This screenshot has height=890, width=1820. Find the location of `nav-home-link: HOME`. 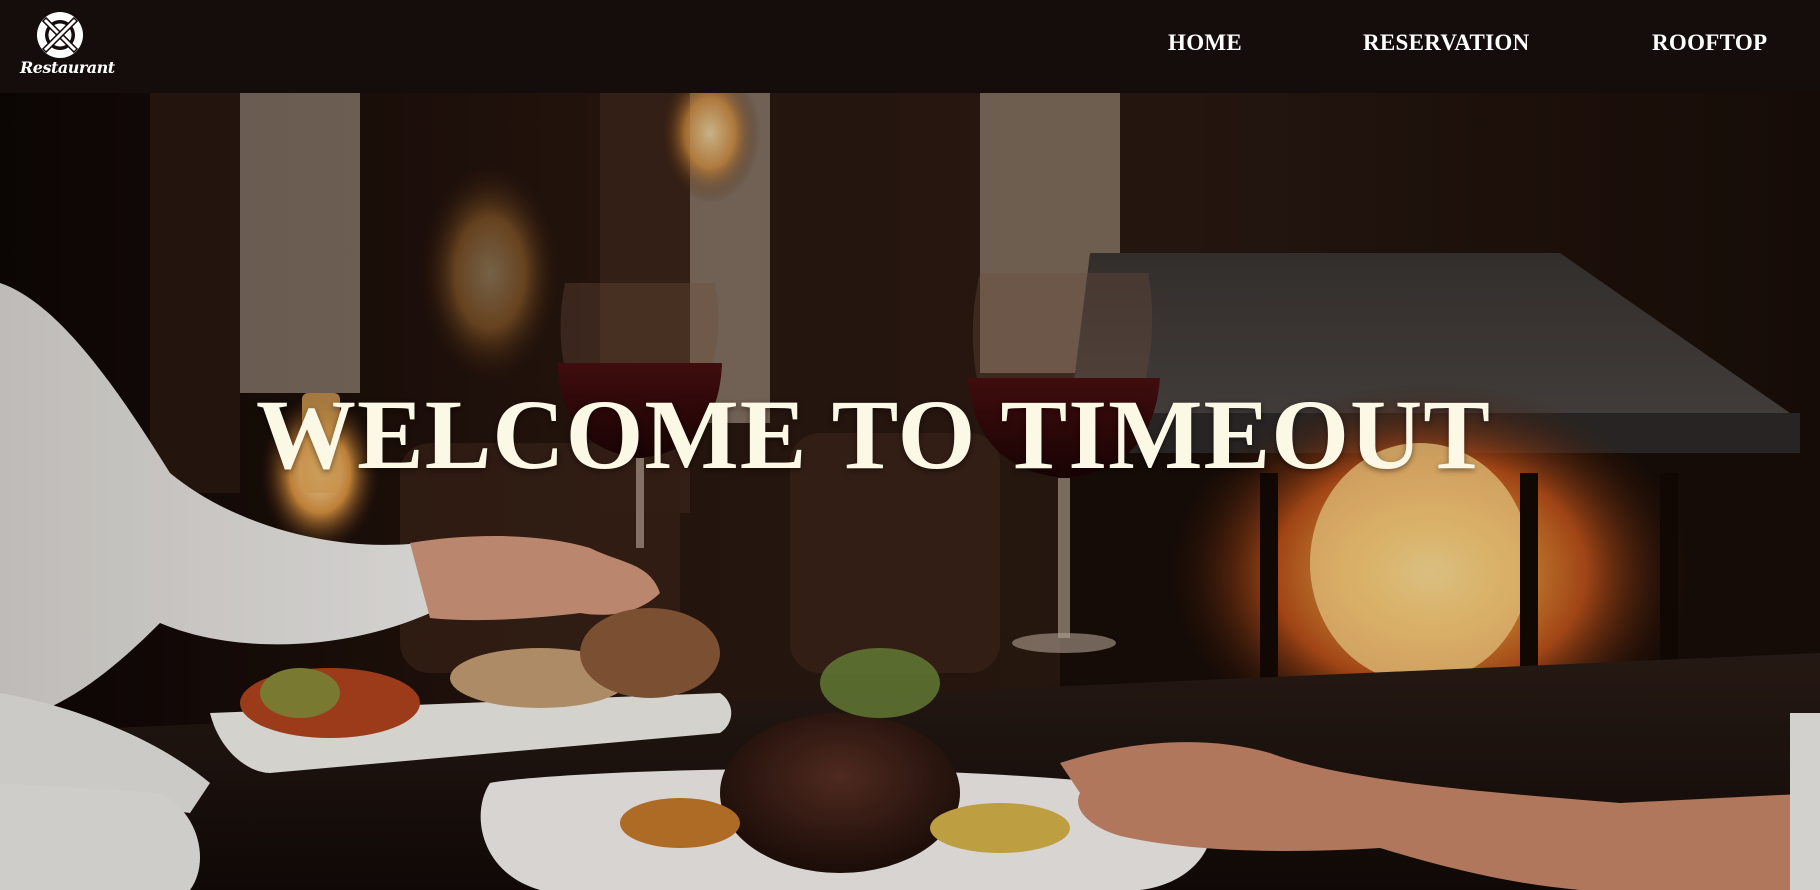

nav-home-link: HOME is located at coordinates (1205, 43).